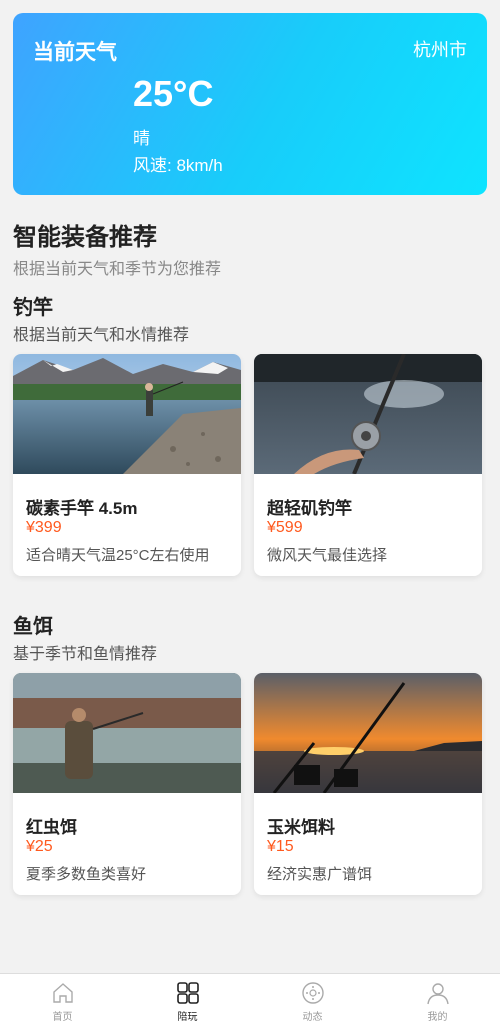  I want to click on product-image-reel-closeup, so click(368, 414).